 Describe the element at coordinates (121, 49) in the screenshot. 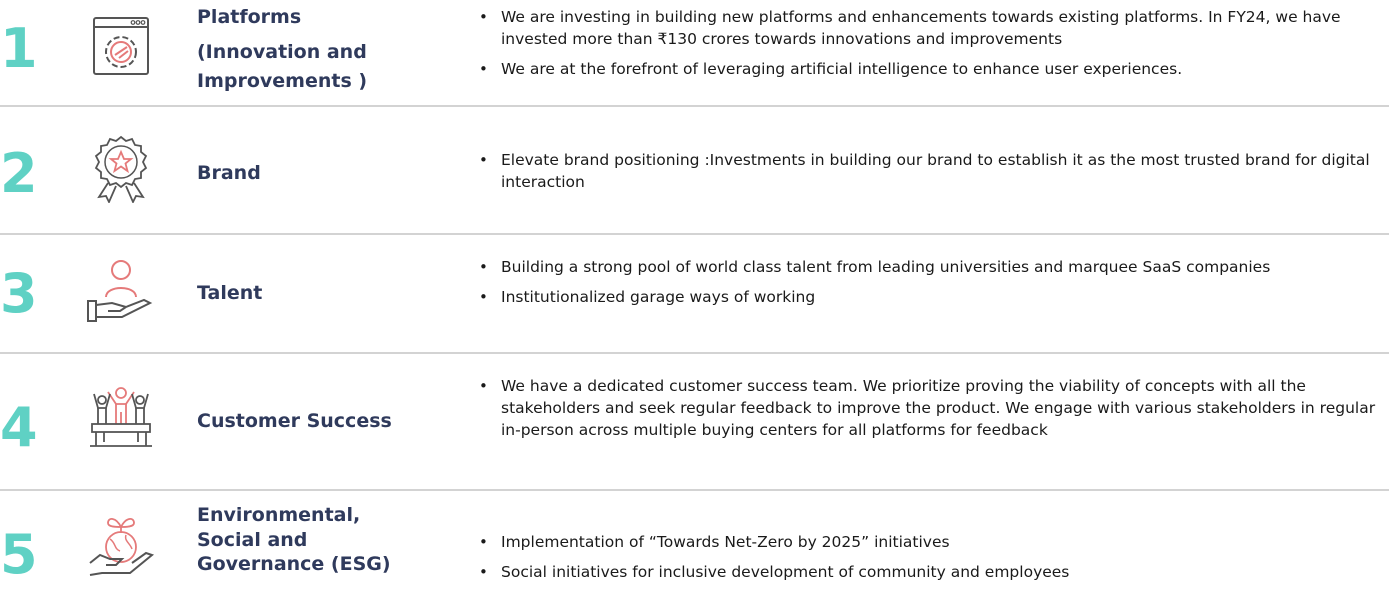

I see `gear-window-icon` at that location.